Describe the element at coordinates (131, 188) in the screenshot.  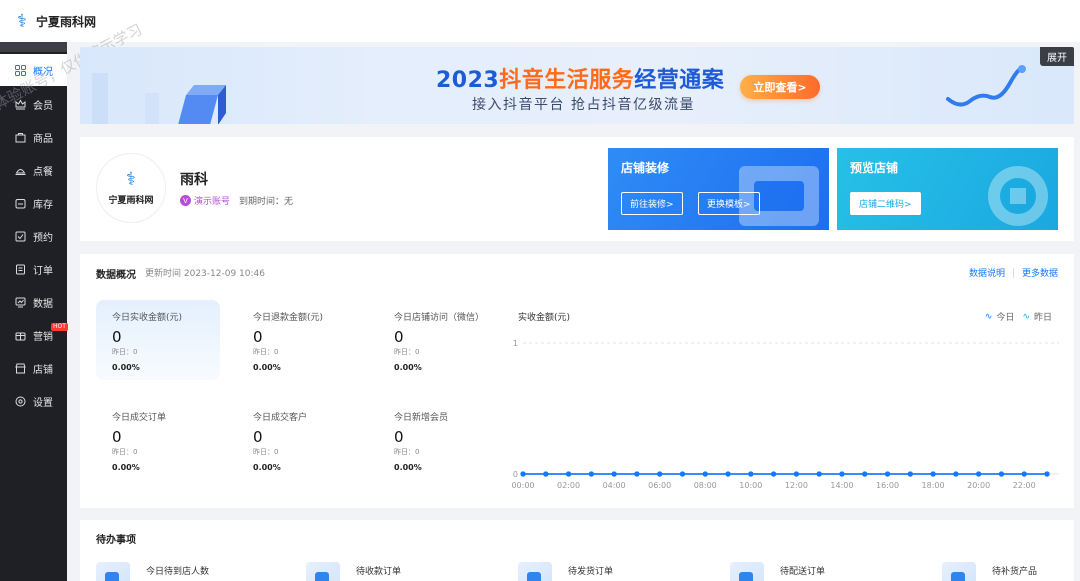
I see `store-avatar: ⚕ 宁夏雨科网` at that location.